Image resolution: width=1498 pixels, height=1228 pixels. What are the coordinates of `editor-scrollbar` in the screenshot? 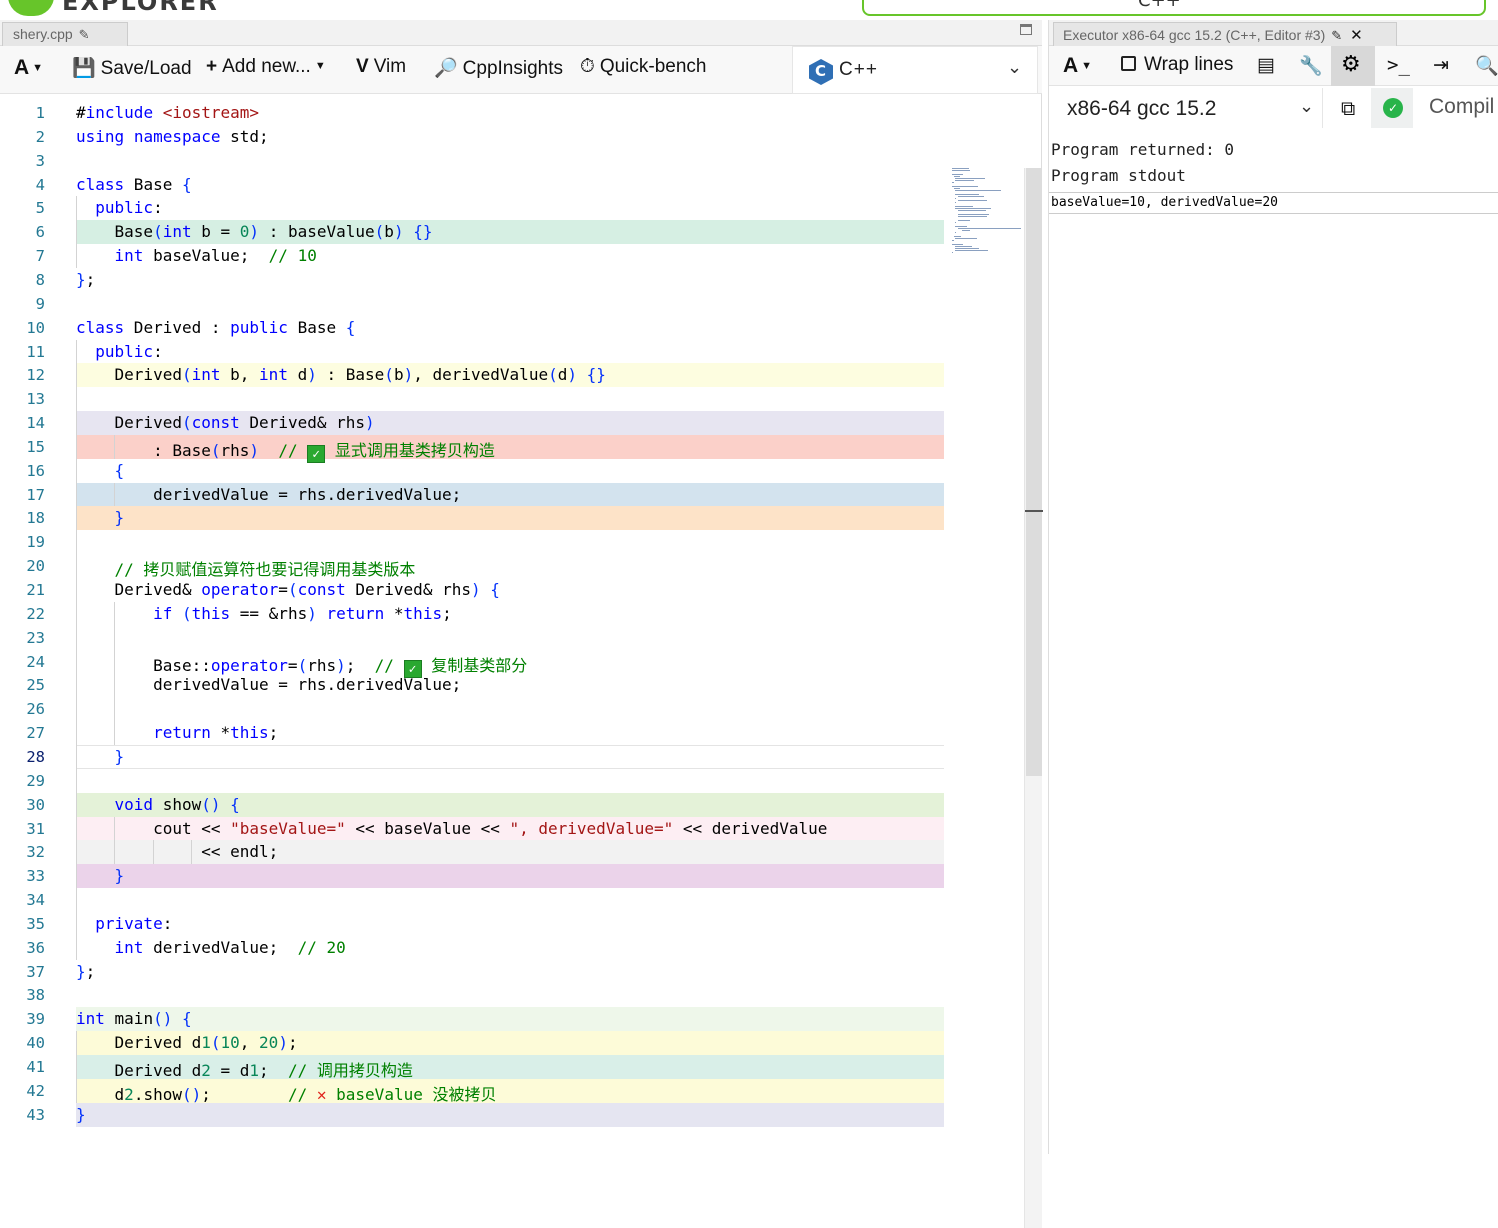 It's located at (1033, 698).